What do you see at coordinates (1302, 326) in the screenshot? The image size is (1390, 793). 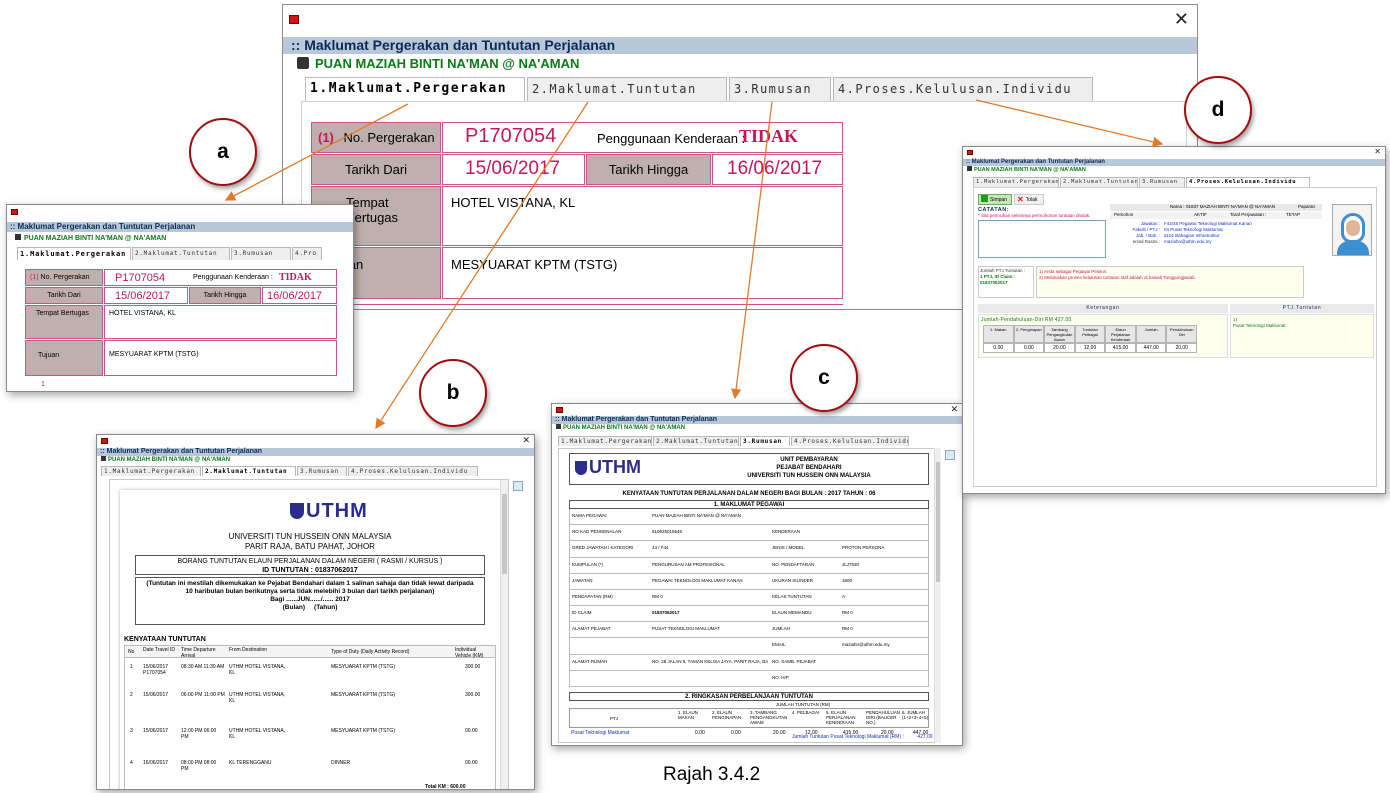 I see `ptj-name: Pusat Teknologi Maklumat` at bounding box center [1302, 326].